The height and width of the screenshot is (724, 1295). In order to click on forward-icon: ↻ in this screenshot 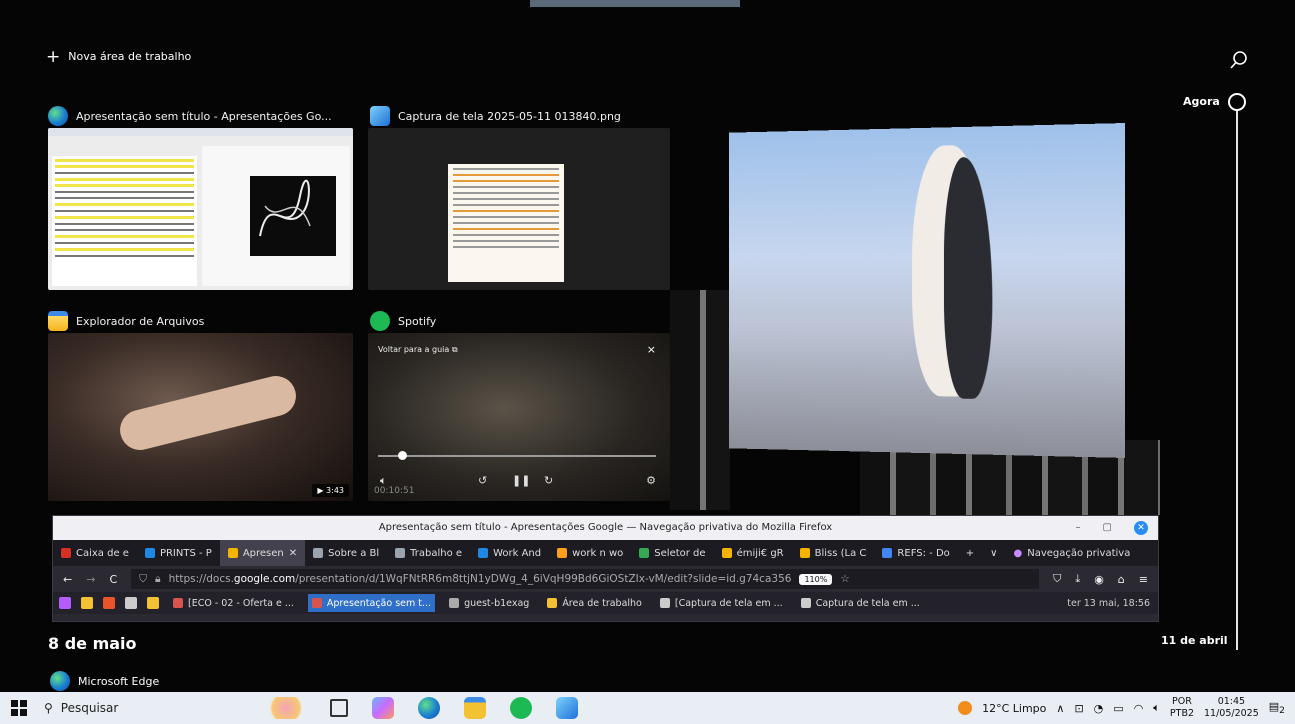, I will do `click(548, 480)`.